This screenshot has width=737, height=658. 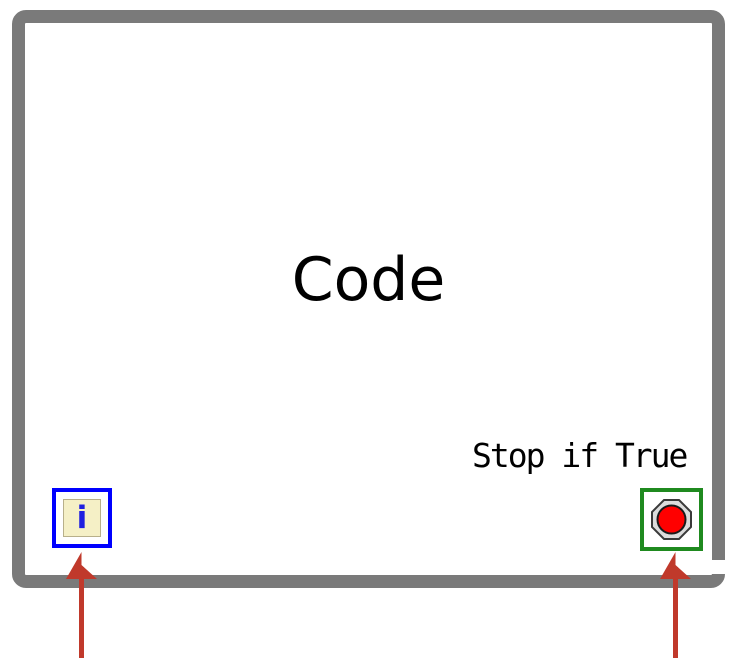 I want to click on pointer-arrows, so click(x=378, y=605).